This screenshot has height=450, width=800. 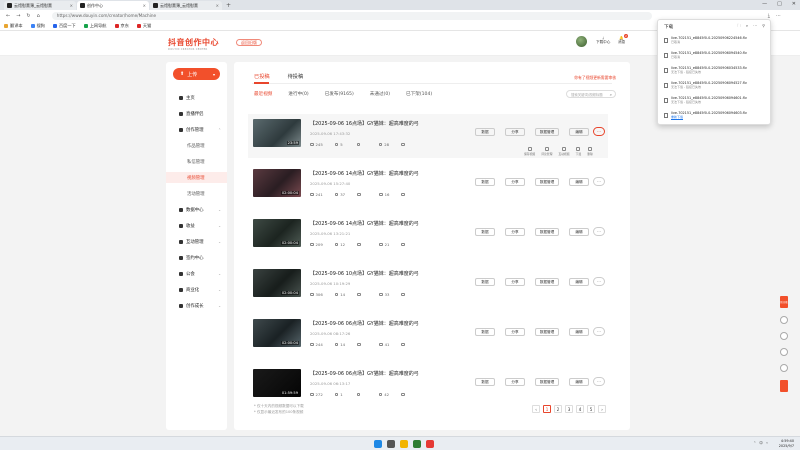 What do you see at coordinates (196, 193) in the screenshot?
I see `sidebar-item: 活动管理` at bounding box center [196, 193].